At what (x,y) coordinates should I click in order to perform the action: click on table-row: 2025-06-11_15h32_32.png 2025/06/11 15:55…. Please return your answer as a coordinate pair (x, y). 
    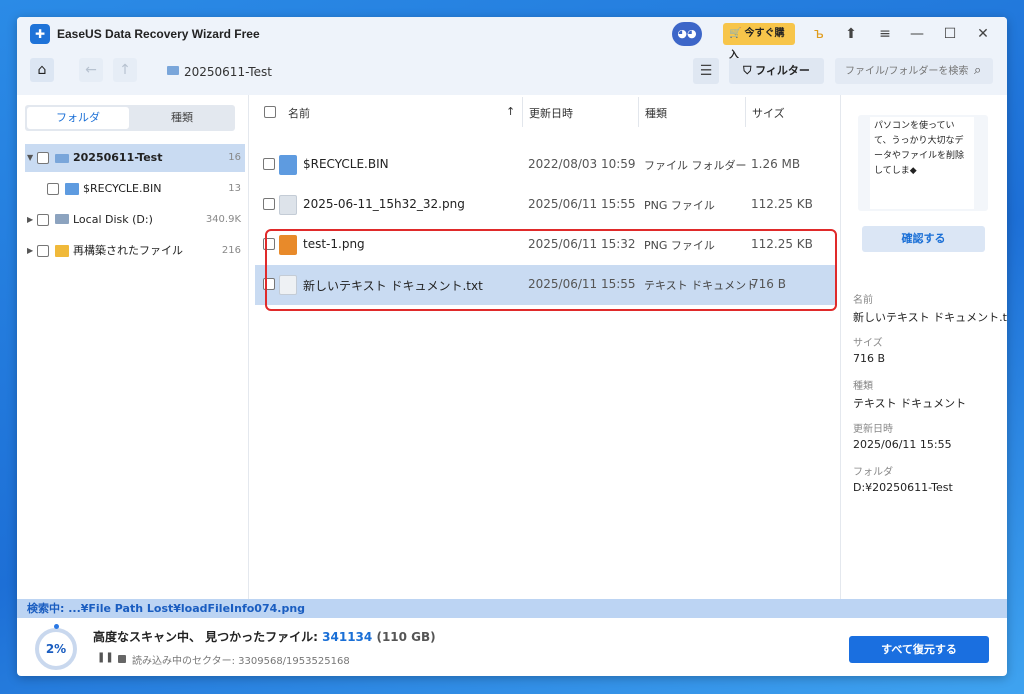
    Looking at the image, I should click on (546, 205).